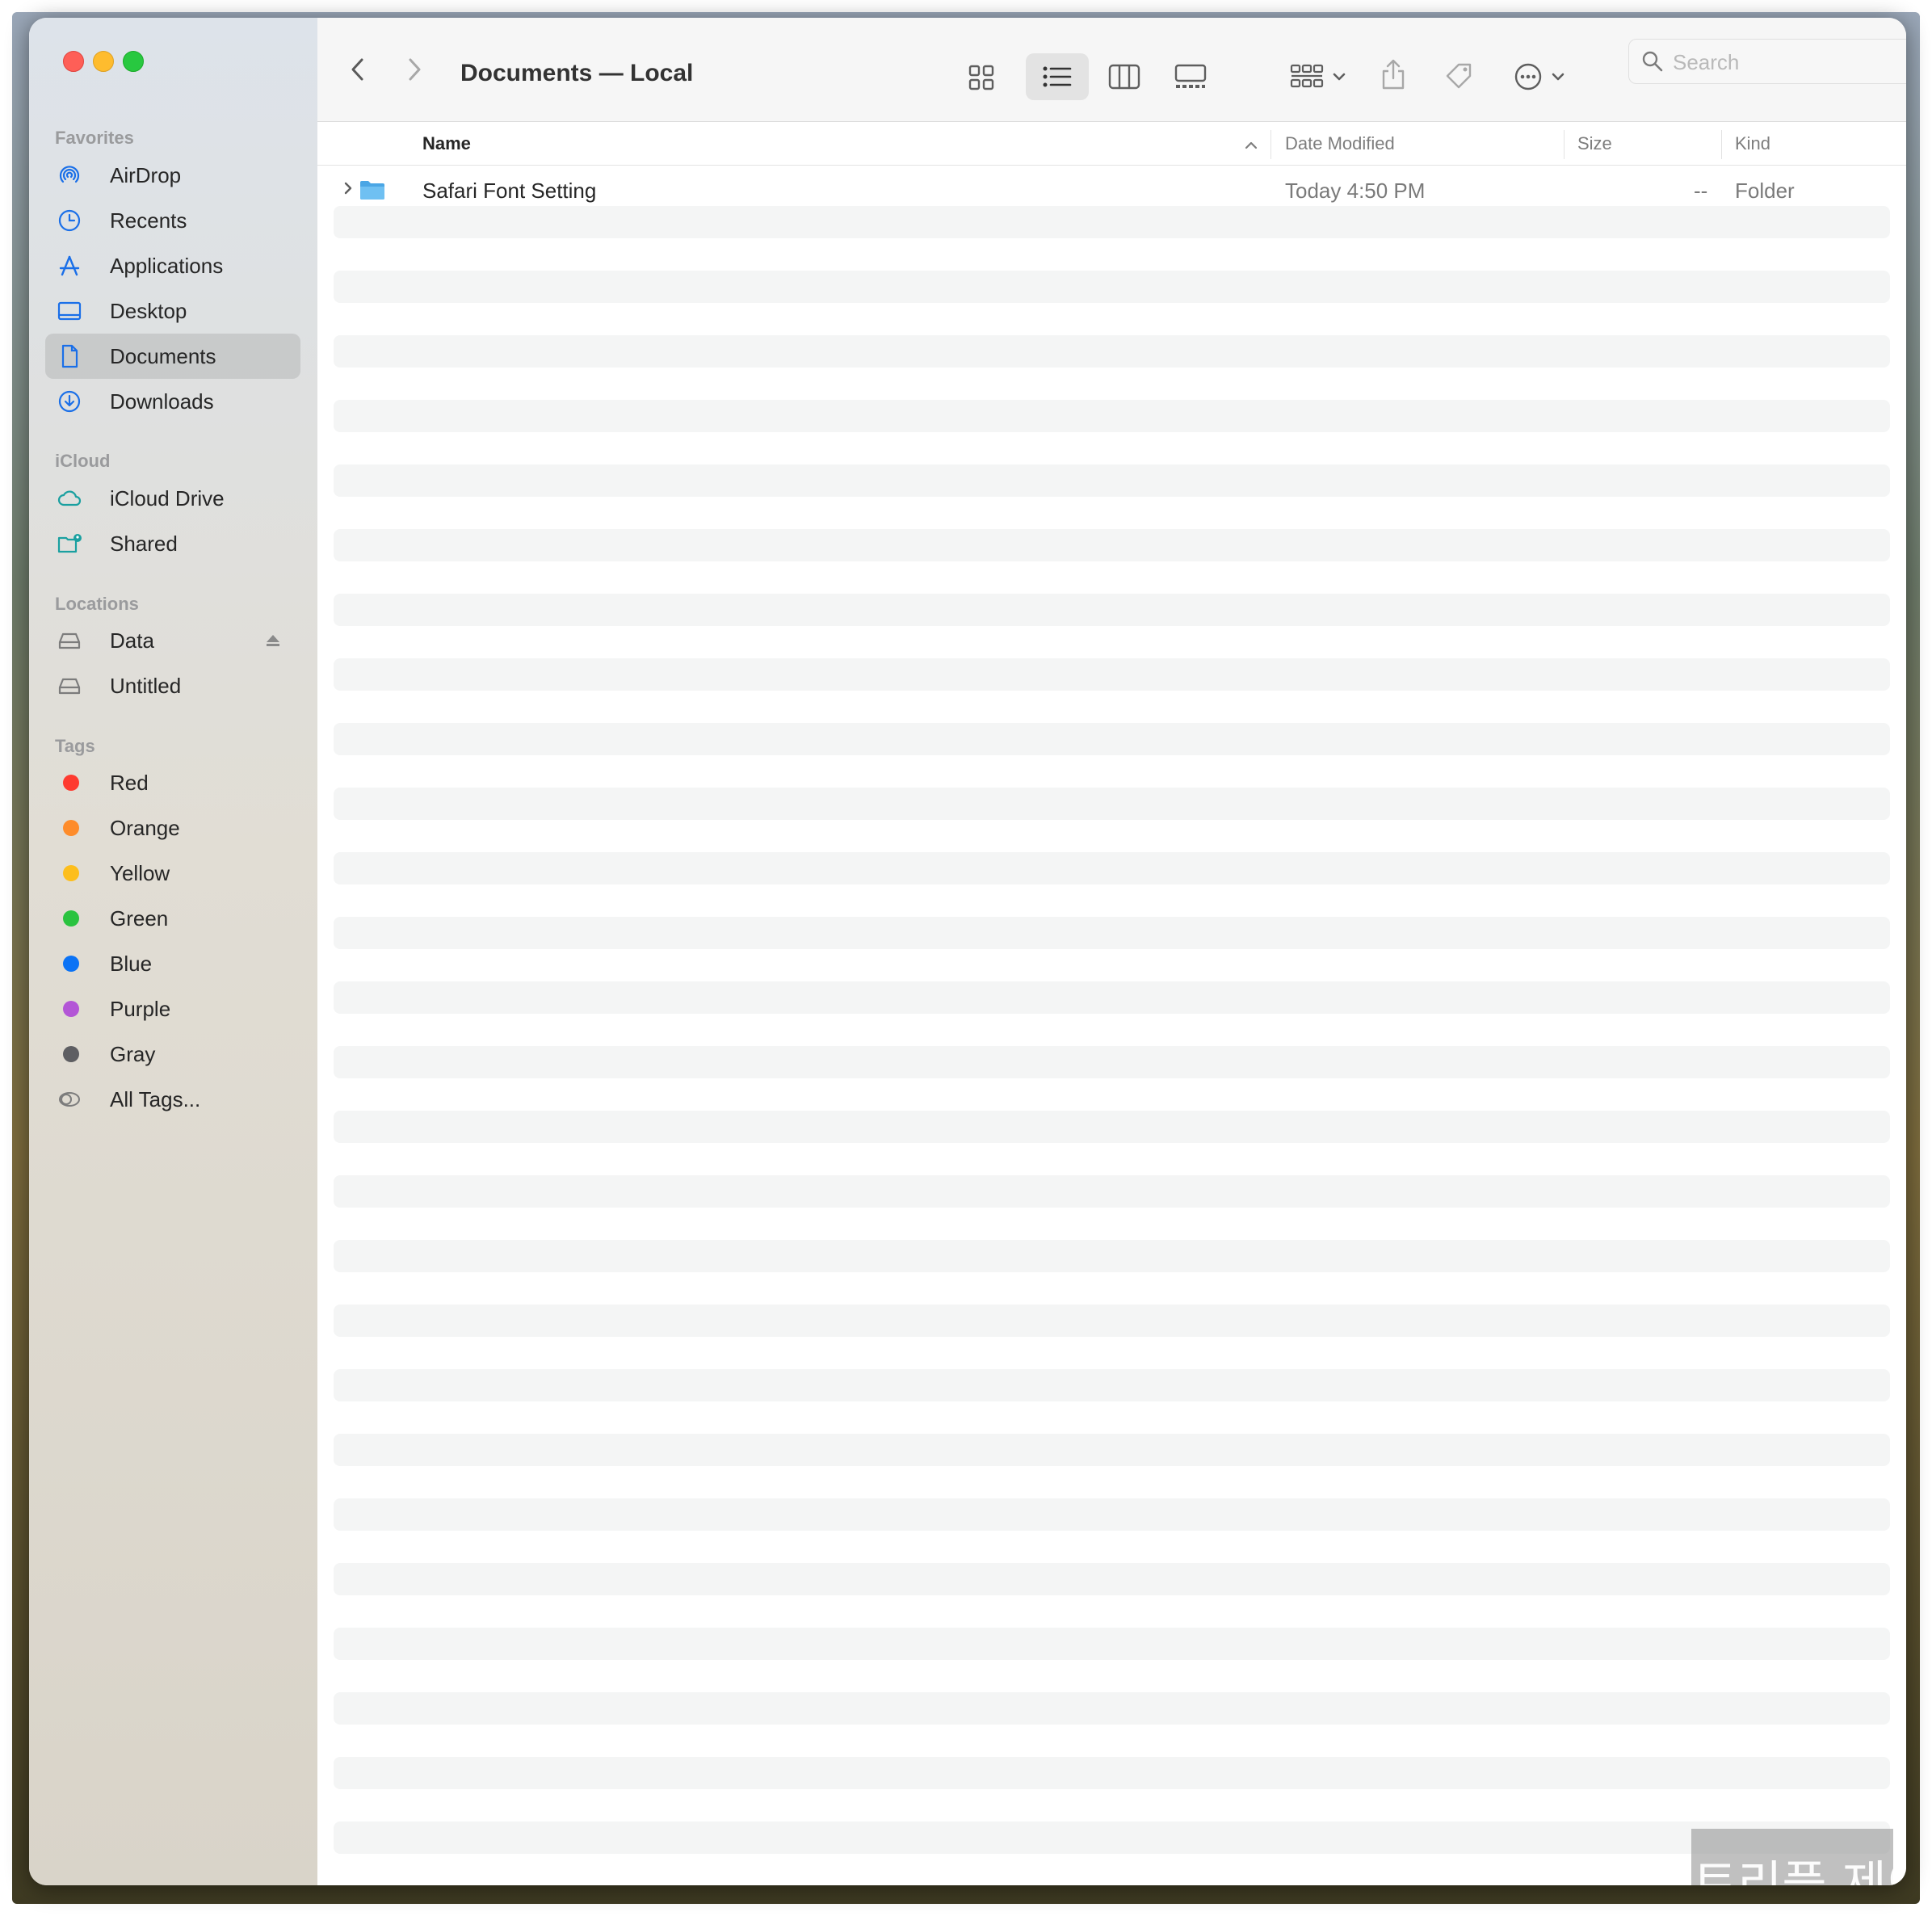  What do you see at coordinates (132, 641) in the screenshot?
I see `sidebar-item-label: Data` at bounding box center [132, 641].